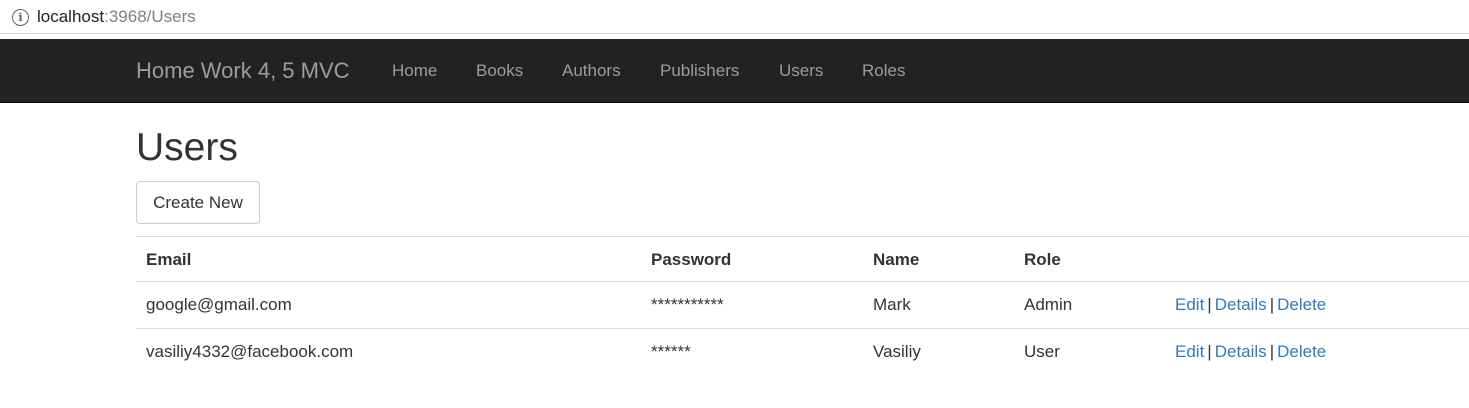 The image size is (1469, 408). Describe the element at coordinates (1048, 304) in the screenshot. I see `cell-role: Admin` at that location.